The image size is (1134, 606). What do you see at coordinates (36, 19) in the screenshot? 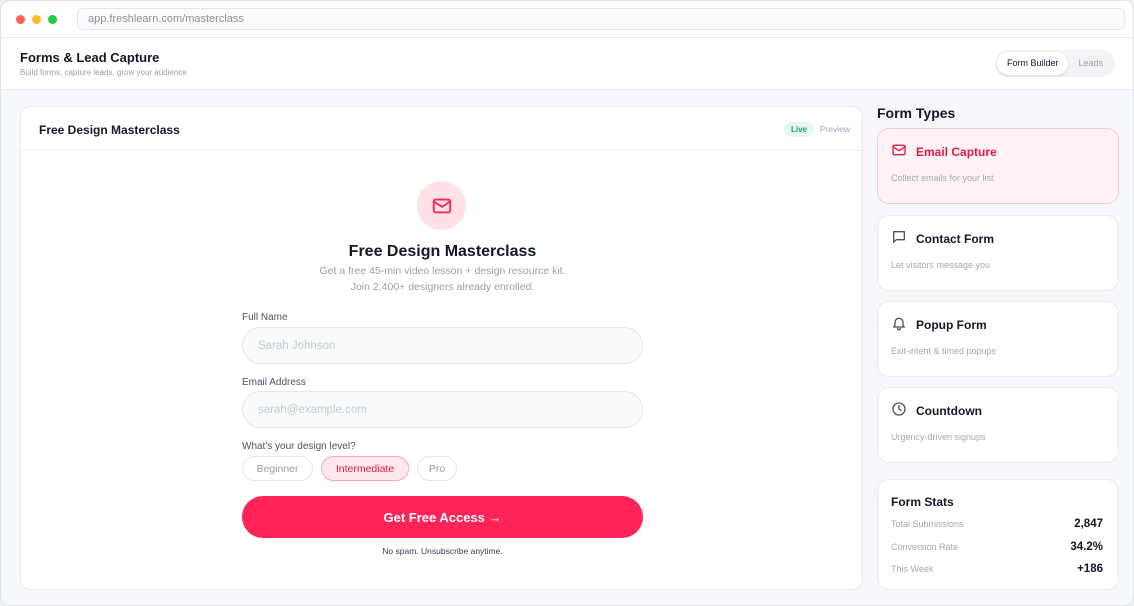
I see `minimize-window-dot` at bounding box center [36, 19].